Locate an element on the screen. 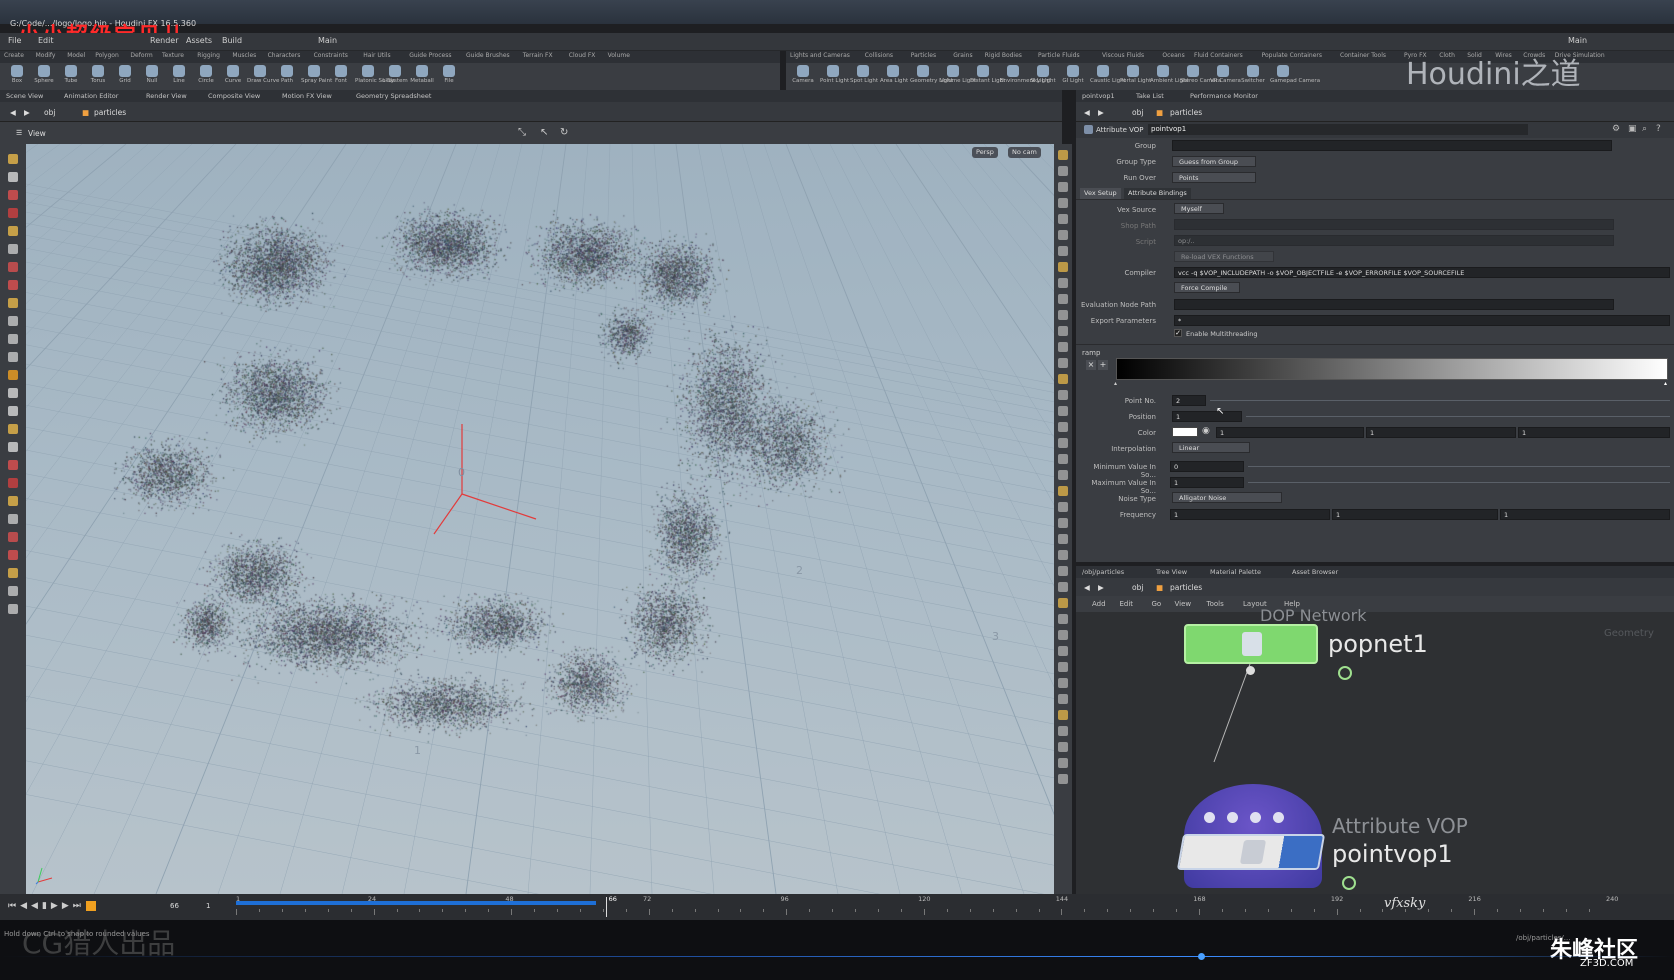  net-path-obj: obj is located at coordinates (1137, 587).